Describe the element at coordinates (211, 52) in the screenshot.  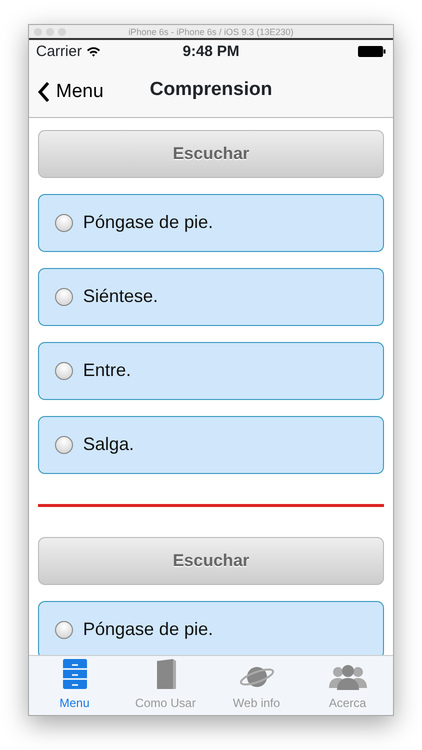
I see `clock-time: 9:48 PM` at that location.